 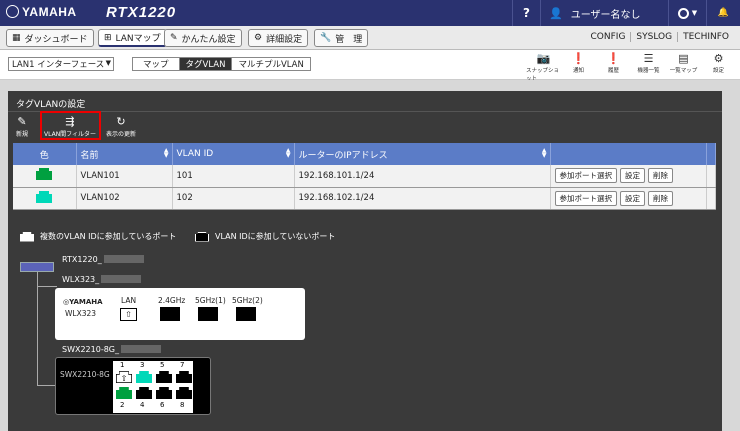 What do you see at coordinates (174, 38) in the screenshot?
I see `wizard-icon: ✎` at bounding box center [174, 38].